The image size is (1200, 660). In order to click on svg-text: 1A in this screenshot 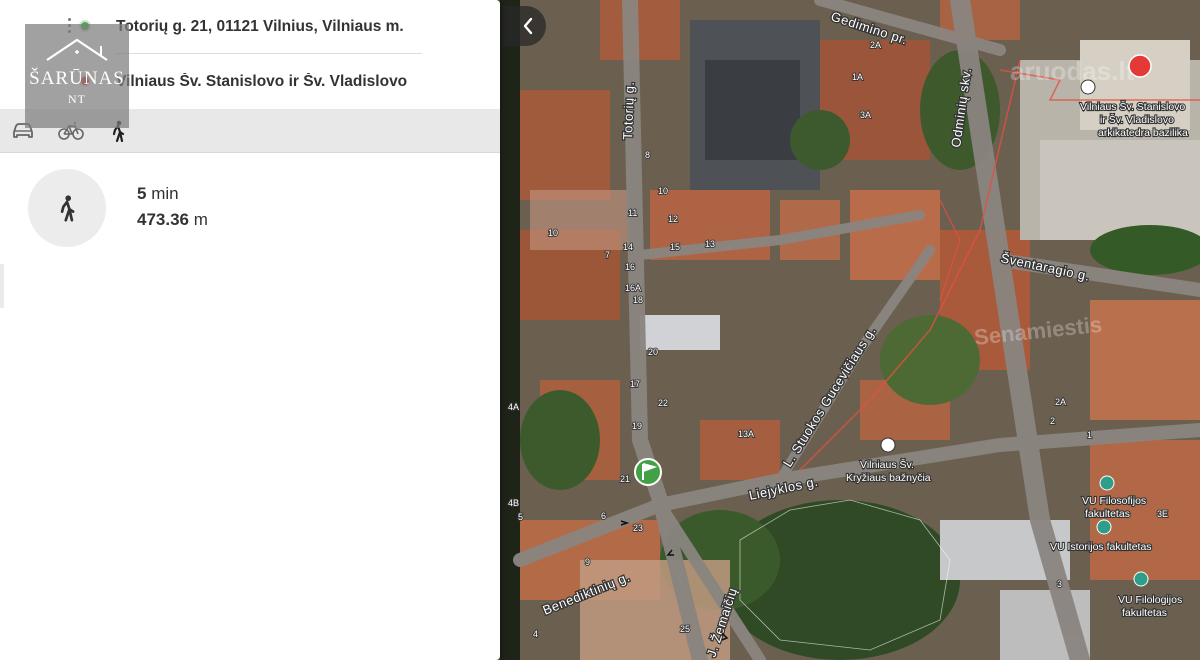, I will do `click(857, 77)`.